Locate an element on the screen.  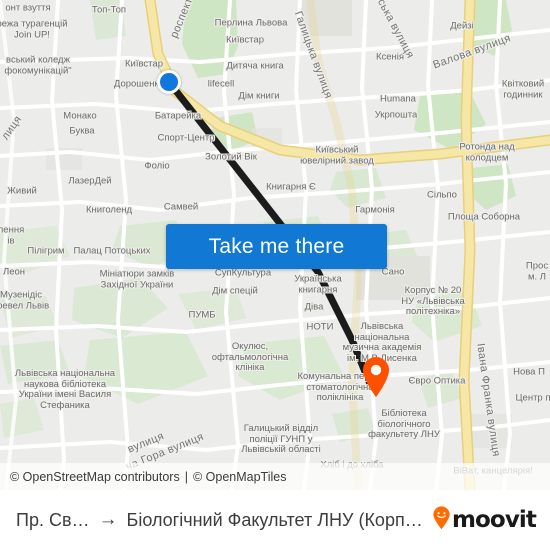
attribution-openmaptiles: © OpenMapTiles is located at coordinates (240, 477).